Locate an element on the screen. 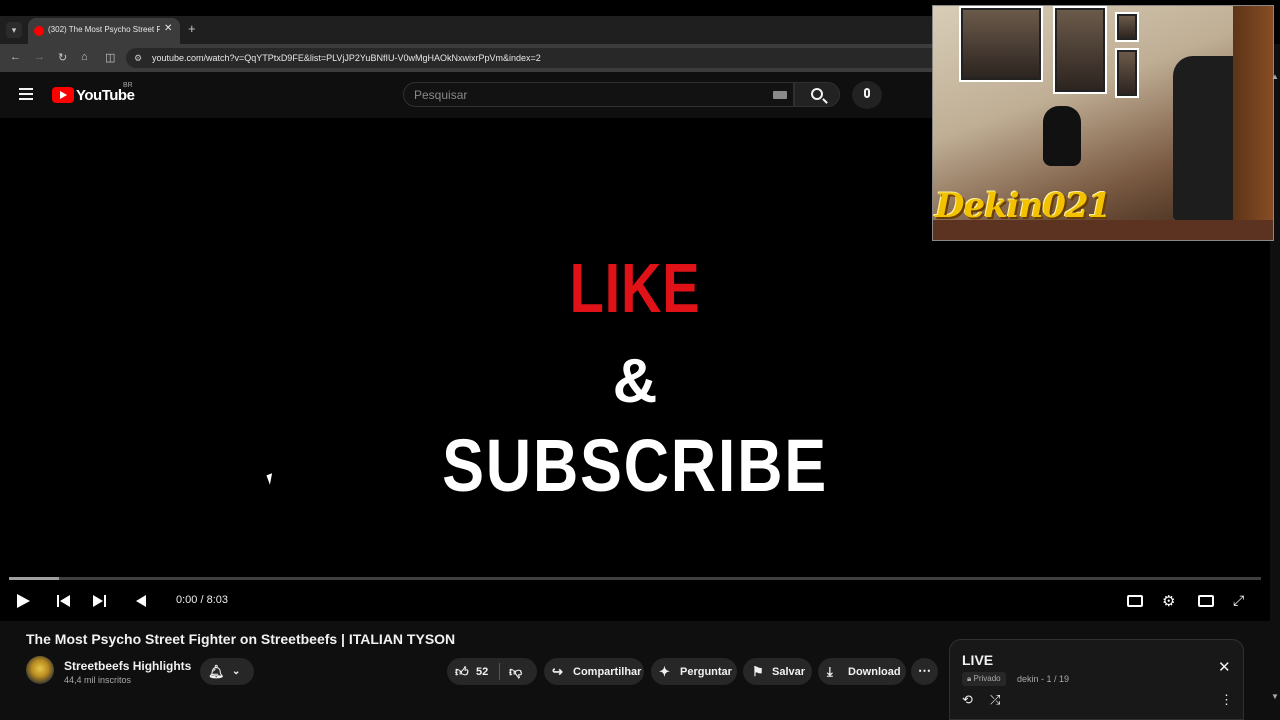 This screenshot has height=720, width=1280. tab-title: (302) The Most Psycho Street Fi is located at coordinates (104, 29).